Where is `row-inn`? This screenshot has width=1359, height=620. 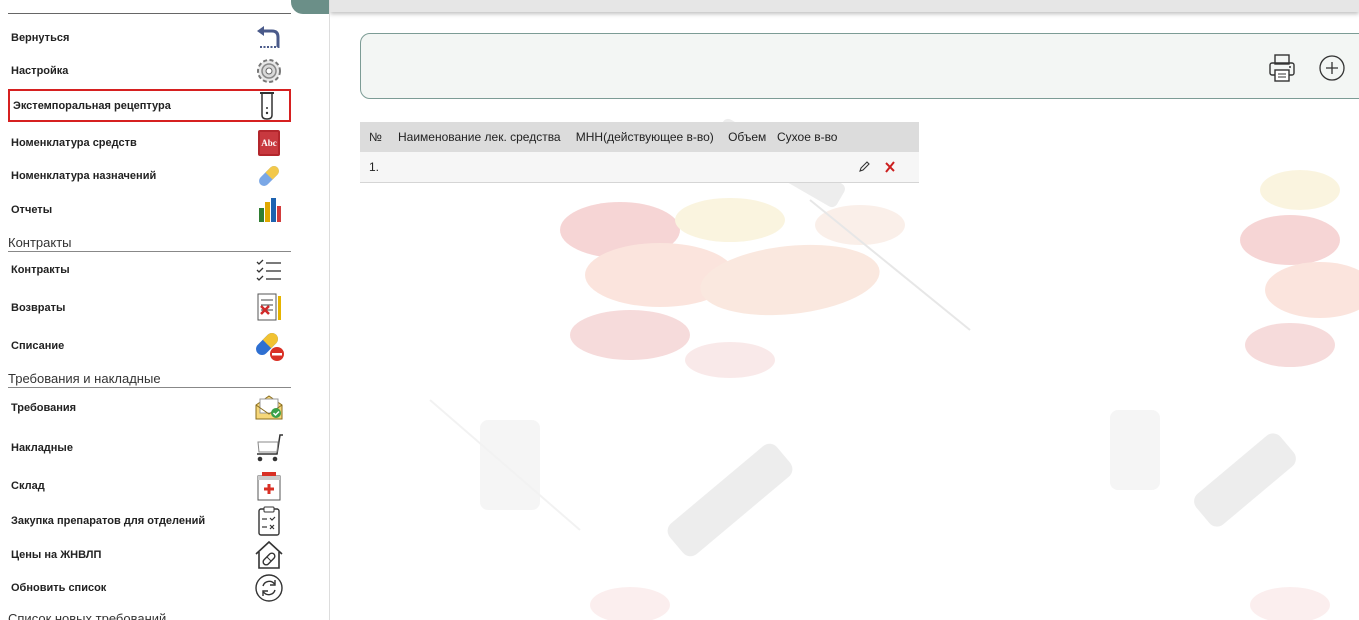 row-inn is located at coordinates (643, 167).